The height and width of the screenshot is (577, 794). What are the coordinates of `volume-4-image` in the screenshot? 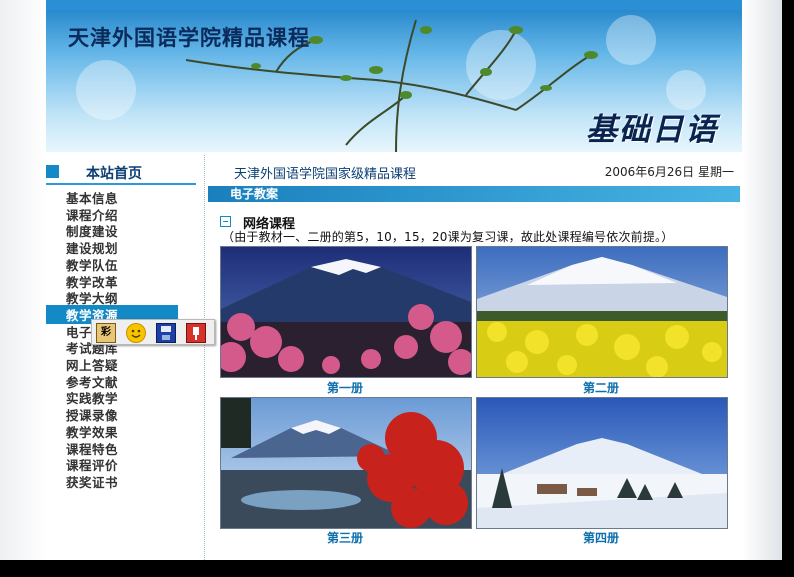 It's located at (602, 463).